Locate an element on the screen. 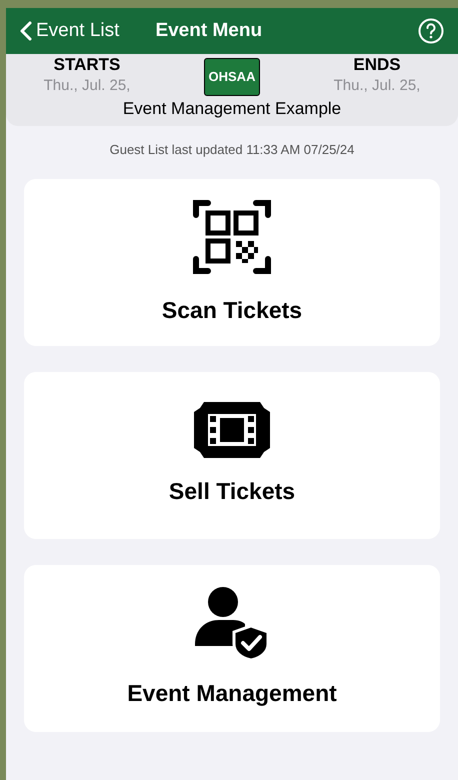  end-date: Thu., Jul. 25, is located at coordinates (377, 86).